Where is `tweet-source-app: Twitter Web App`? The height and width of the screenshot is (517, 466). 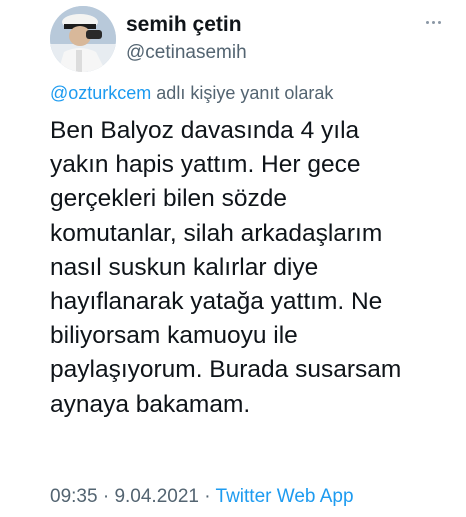 tweet-source-app: Twitter Web App is located at coordinates (285, 496).